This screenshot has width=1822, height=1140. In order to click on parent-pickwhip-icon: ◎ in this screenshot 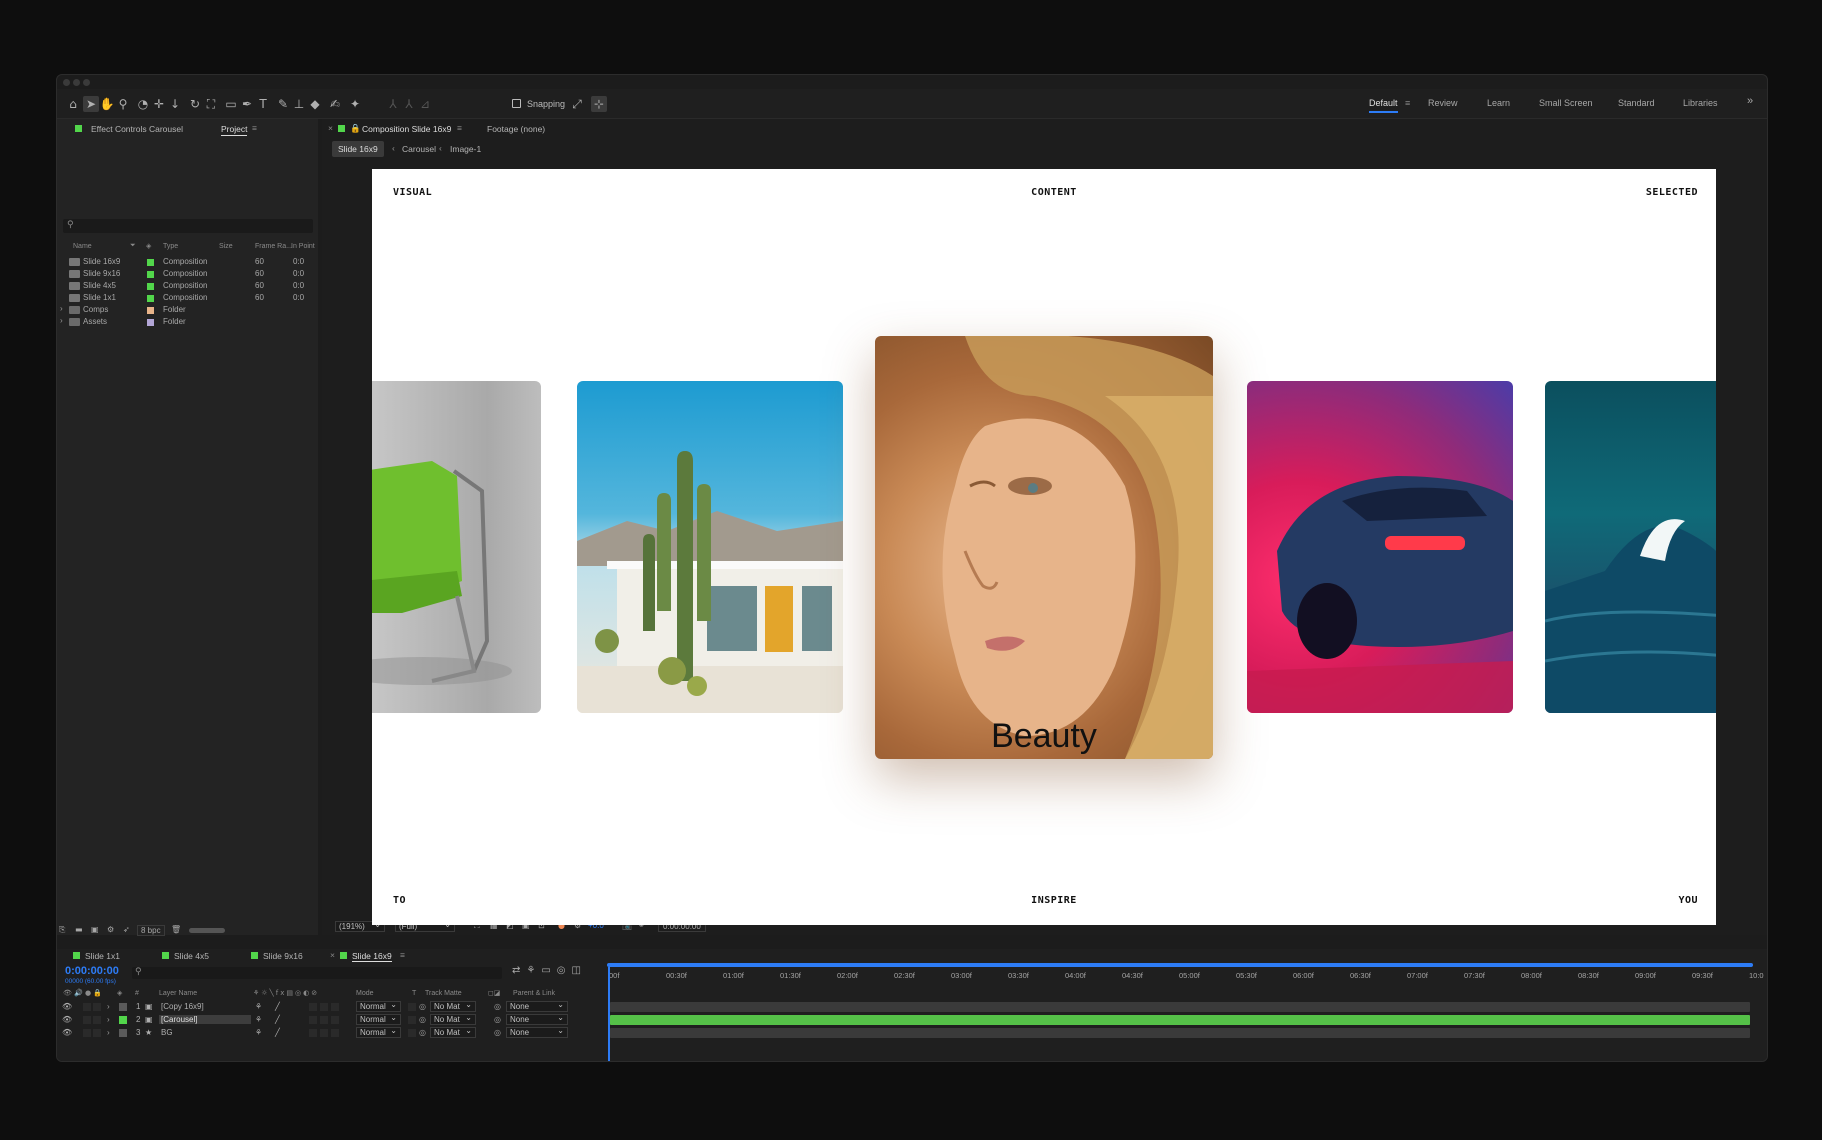, I will do `click(497, 1019)`.